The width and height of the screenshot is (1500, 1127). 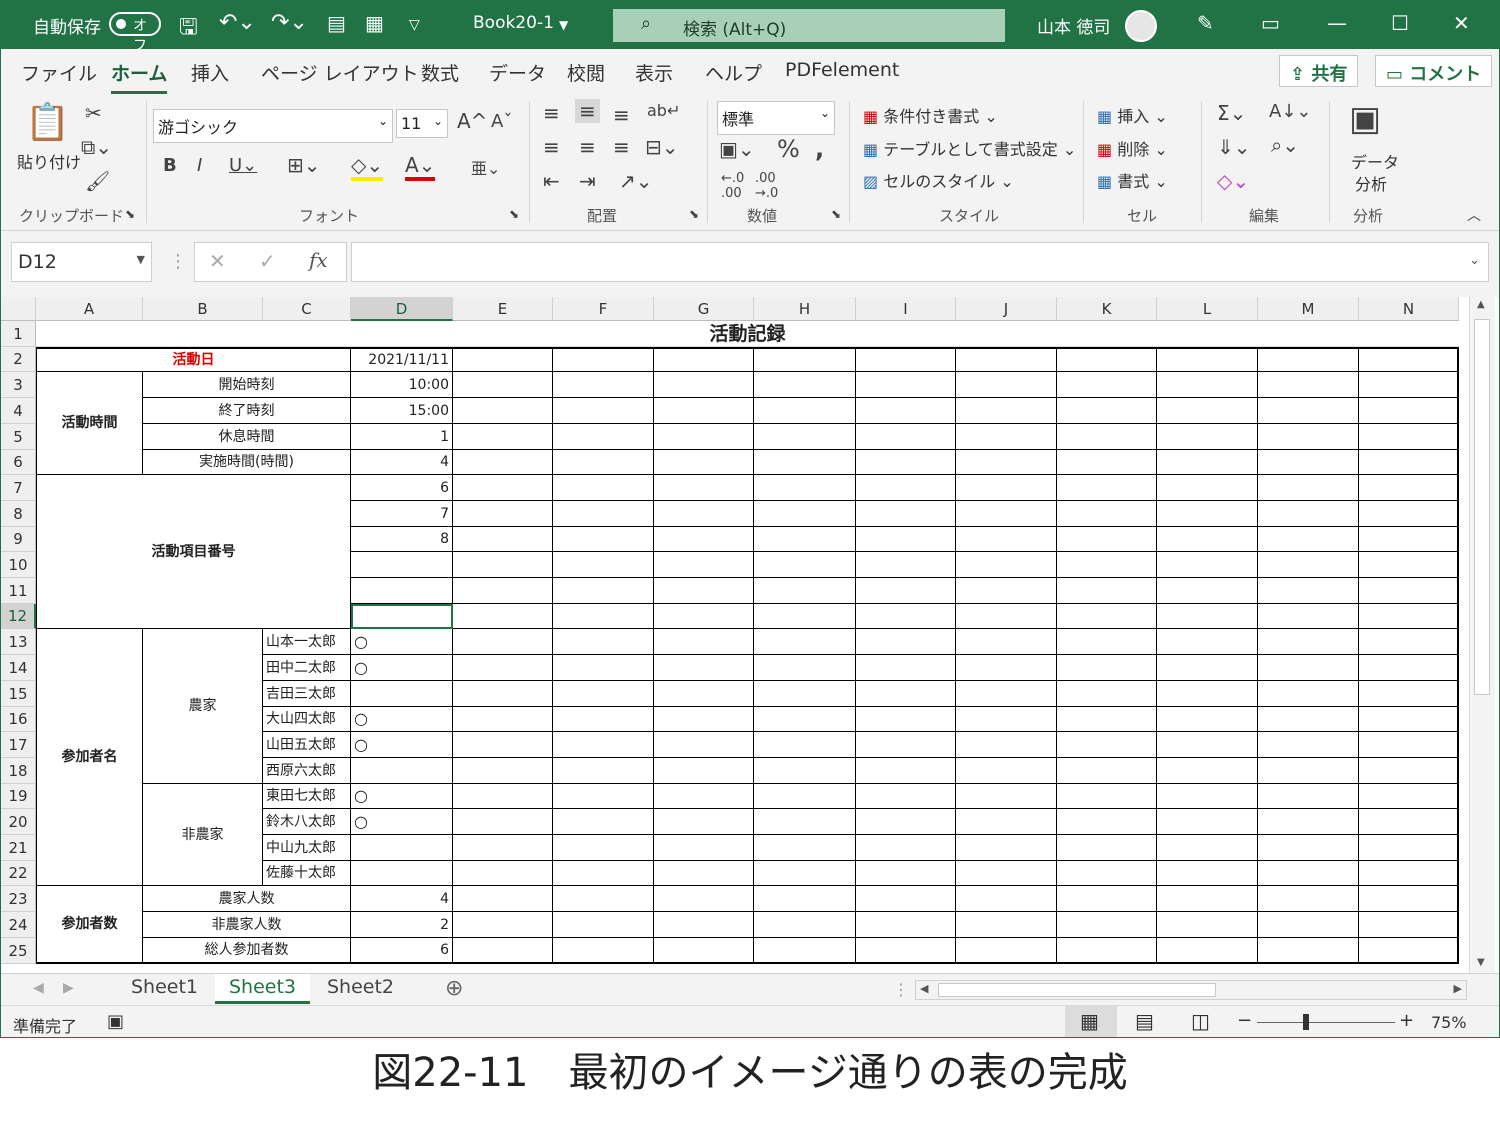 I want to click on count-group-label: 参加者数, so click(x=89, y=925).